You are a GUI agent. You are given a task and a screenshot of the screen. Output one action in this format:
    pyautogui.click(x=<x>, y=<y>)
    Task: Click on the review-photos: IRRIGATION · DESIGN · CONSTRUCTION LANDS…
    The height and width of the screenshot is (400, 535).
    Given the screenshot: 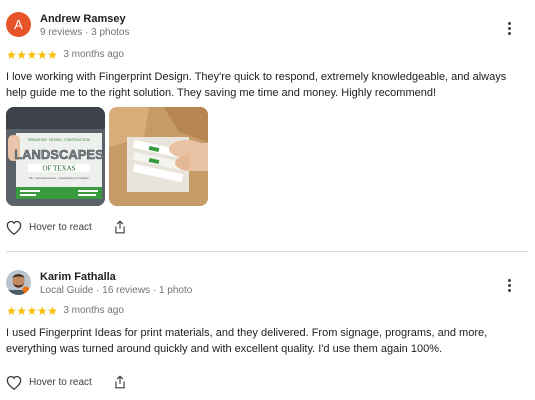 What is the action you would take?
    pyautogui.click(x=107, y=156)
    